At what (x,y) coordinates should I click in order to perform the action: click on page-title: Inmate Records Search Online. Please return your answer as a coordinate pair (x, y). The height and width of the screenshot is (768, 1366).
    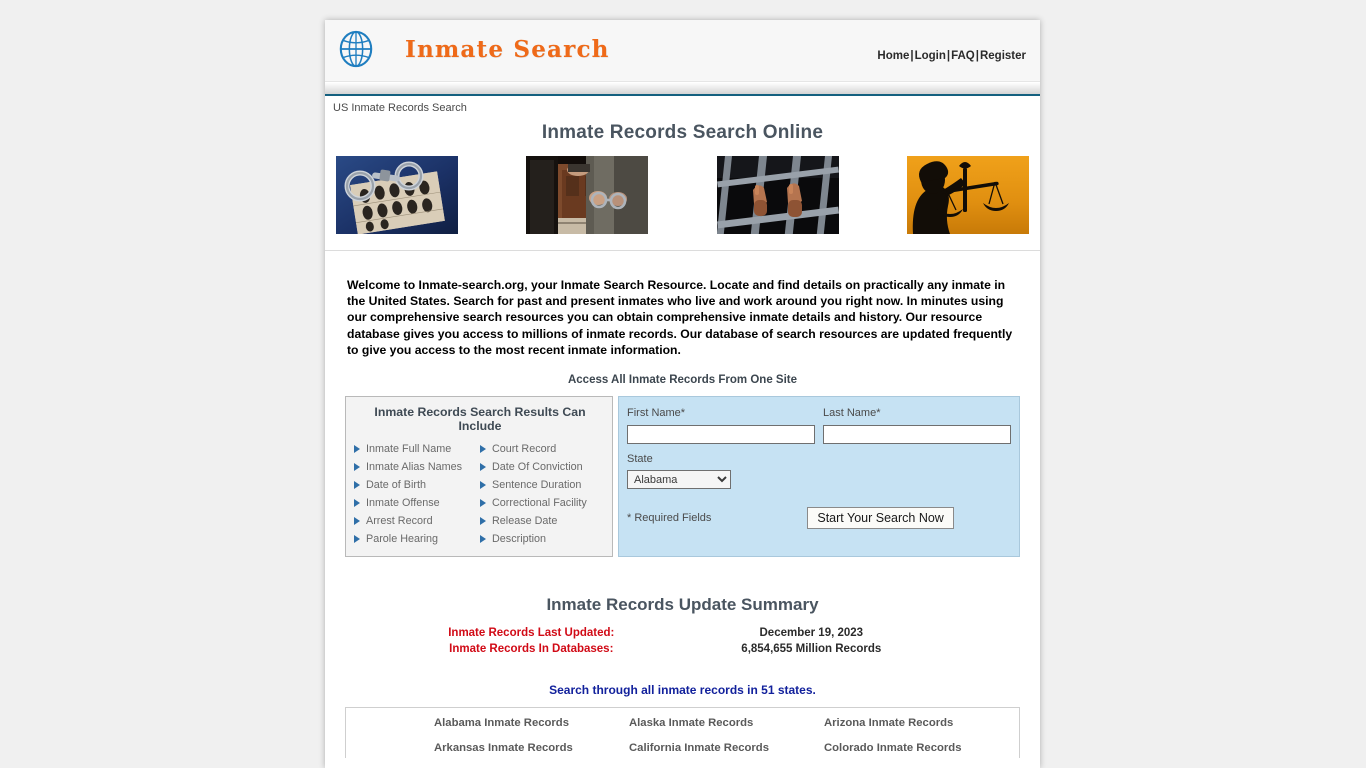
    Looking at the image, I should click on (682, 132).